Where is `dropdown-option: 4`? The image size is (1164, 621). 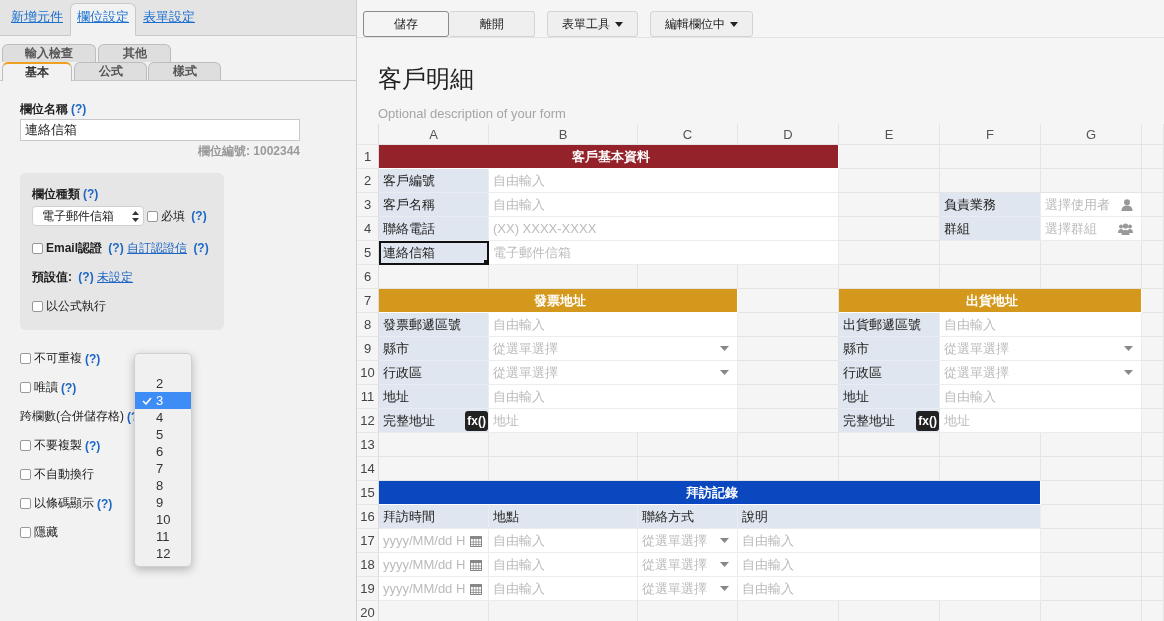 dropdown-option: 4 is located at coordinates (163, 417).